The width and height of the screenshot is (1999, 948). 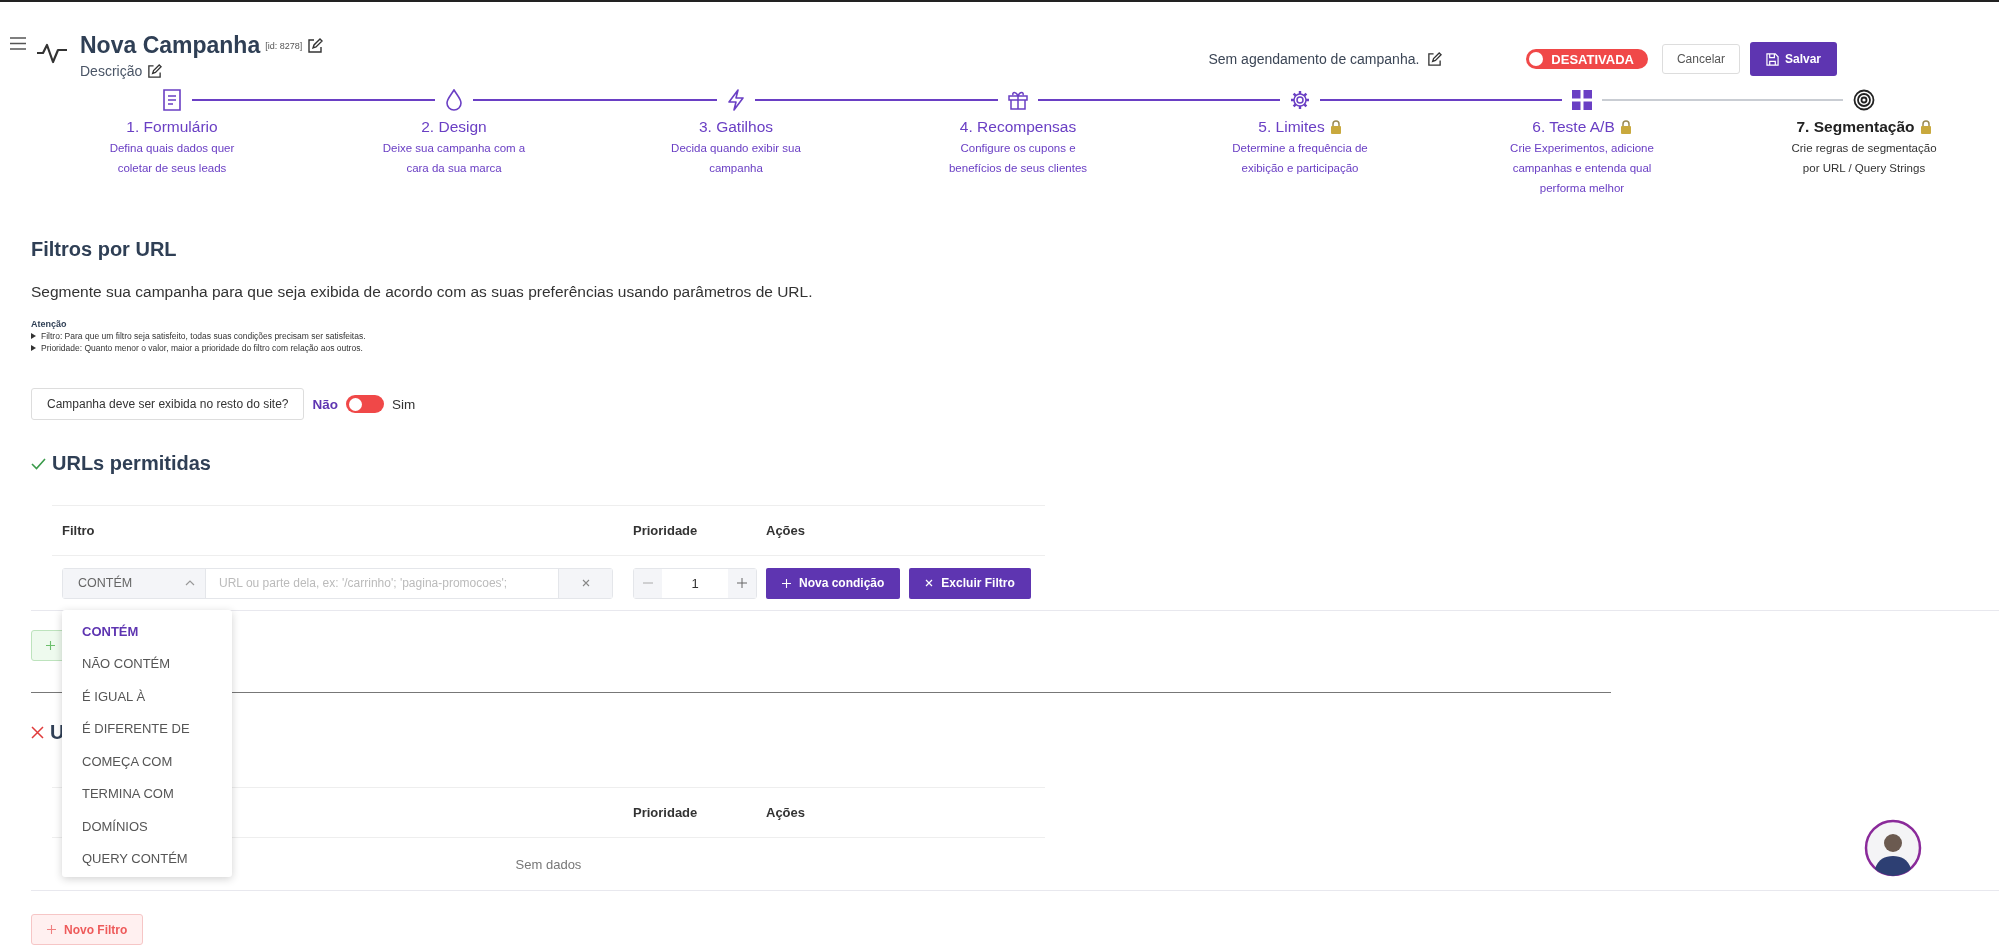 I want to click on delete-filter-button: Excluir Filtro, so click(x=970, y=583).